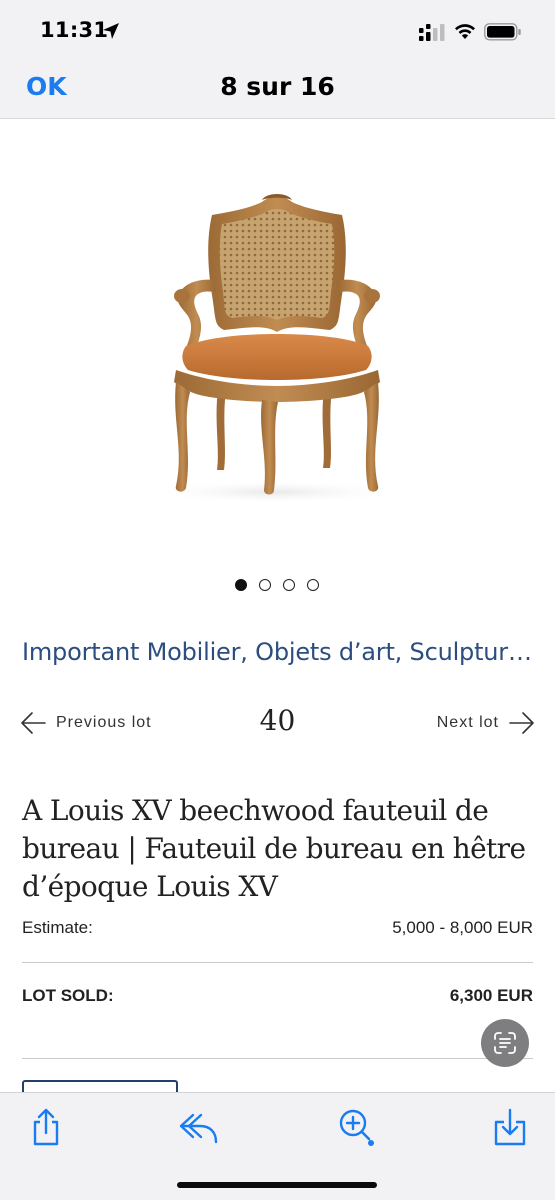  I want to click on markup-icon, so click(356, 1127).